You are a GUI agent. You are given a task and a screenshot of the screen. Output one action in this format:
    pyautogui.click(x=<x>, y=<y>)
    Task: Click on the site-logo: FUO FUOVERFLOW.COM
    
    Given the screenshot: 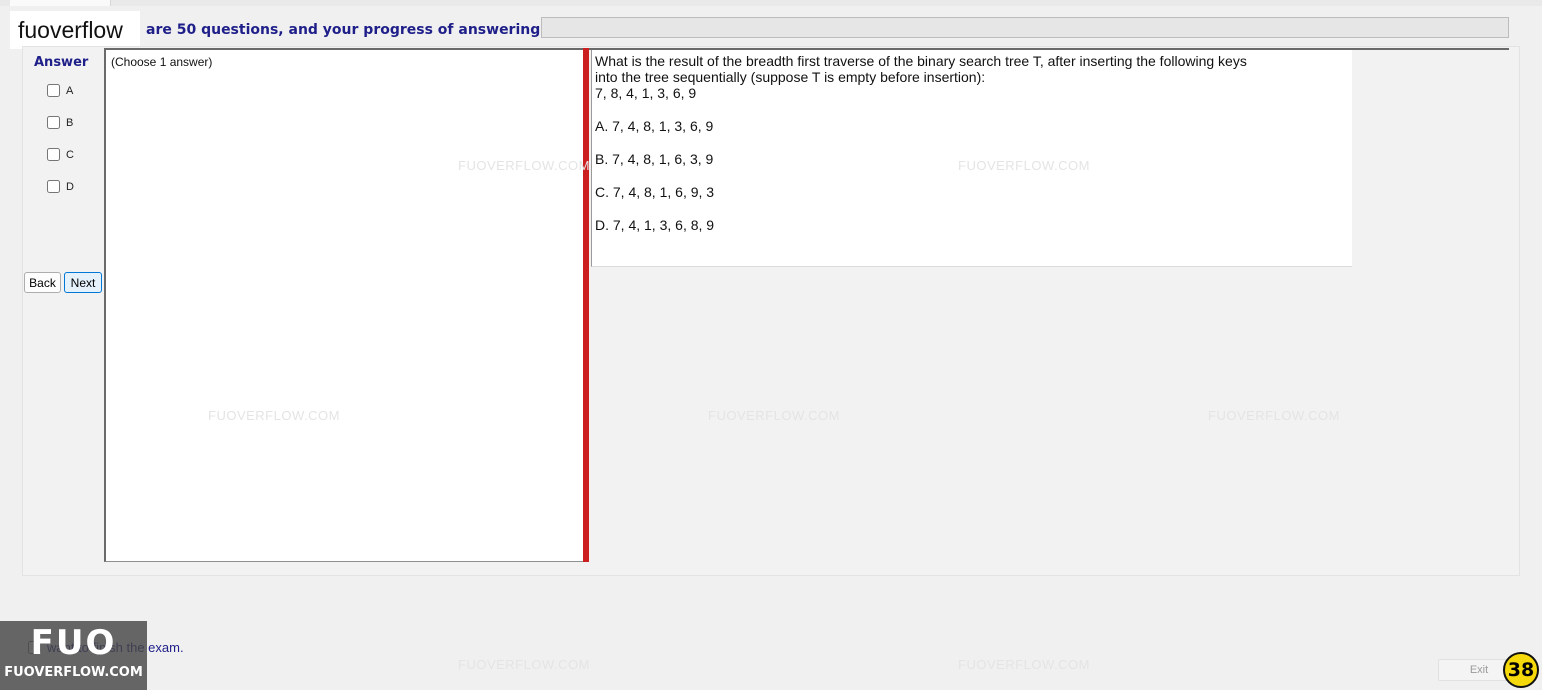 What is the action you would take?
    pyautogui.click(x=73, y=655)
    